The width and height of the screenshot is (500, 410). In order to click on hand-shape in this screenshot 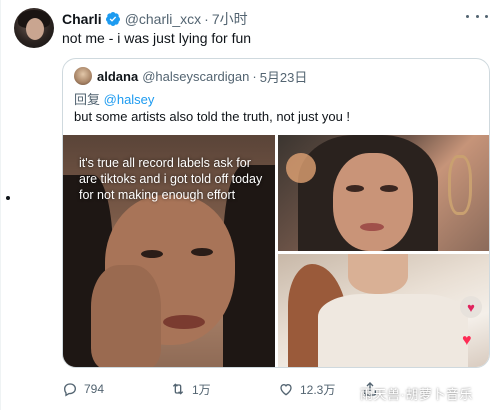, I will do `click(126, 316)`.